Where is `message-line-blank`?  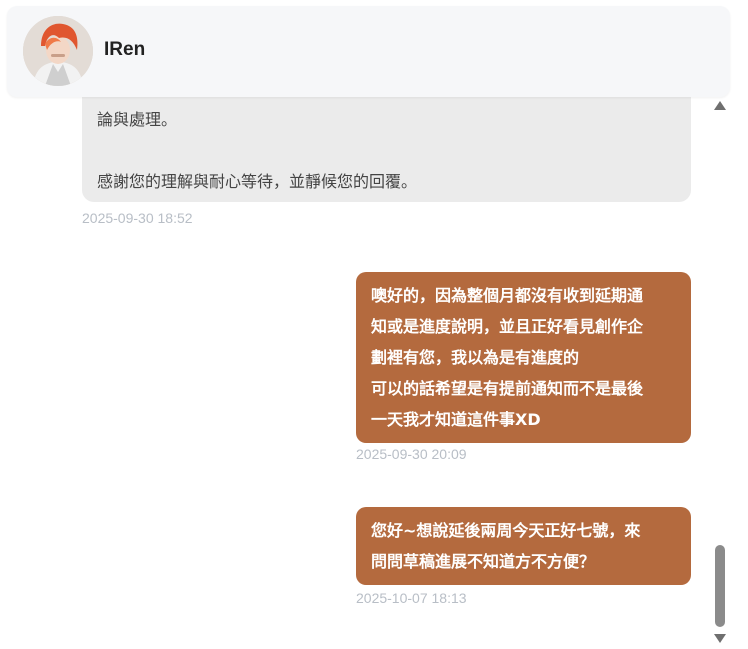
message-line-blank is located at coordinates (386, 150).